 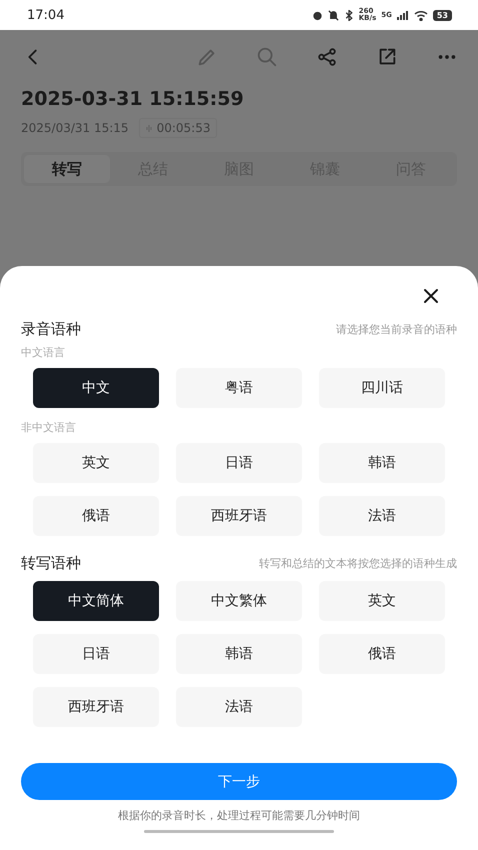 I want to click on language-option: 中文繁体, so click(x=239, y=601).